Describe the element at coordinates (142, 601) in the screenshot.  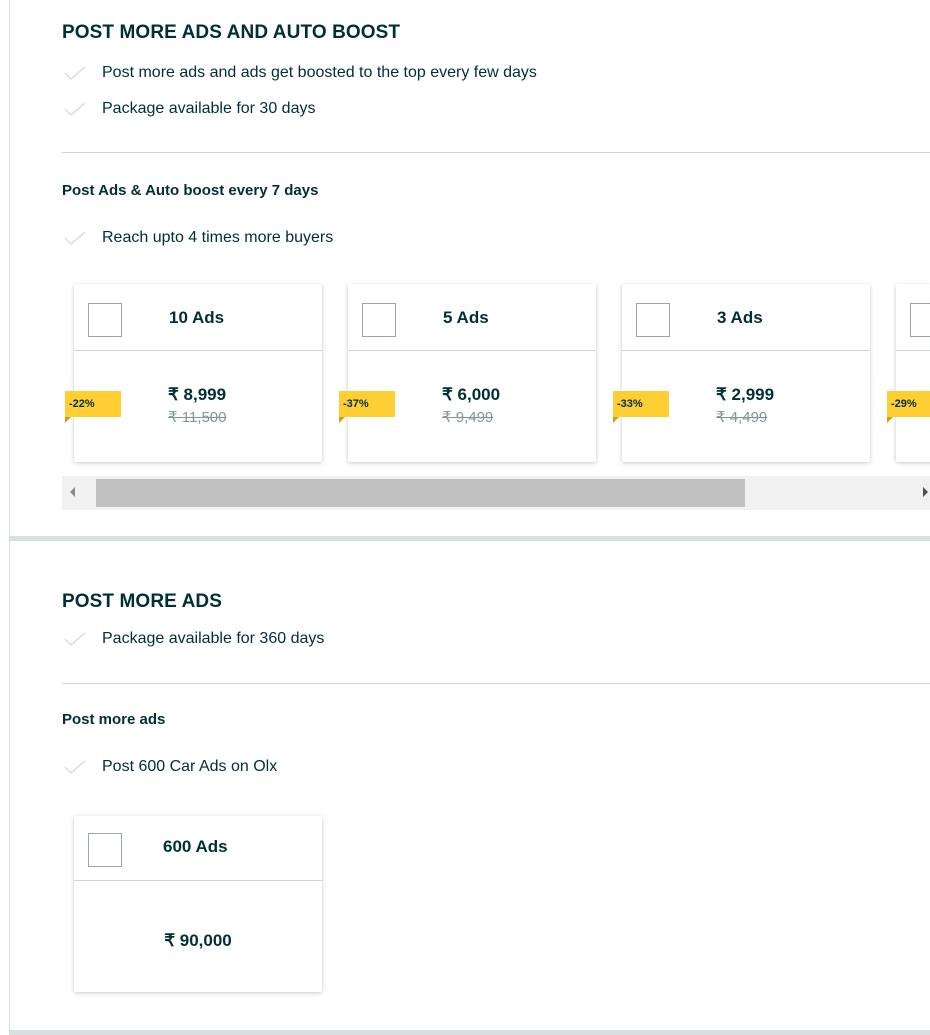
I see `post-more-heading: POST MORE ADS` at that location.